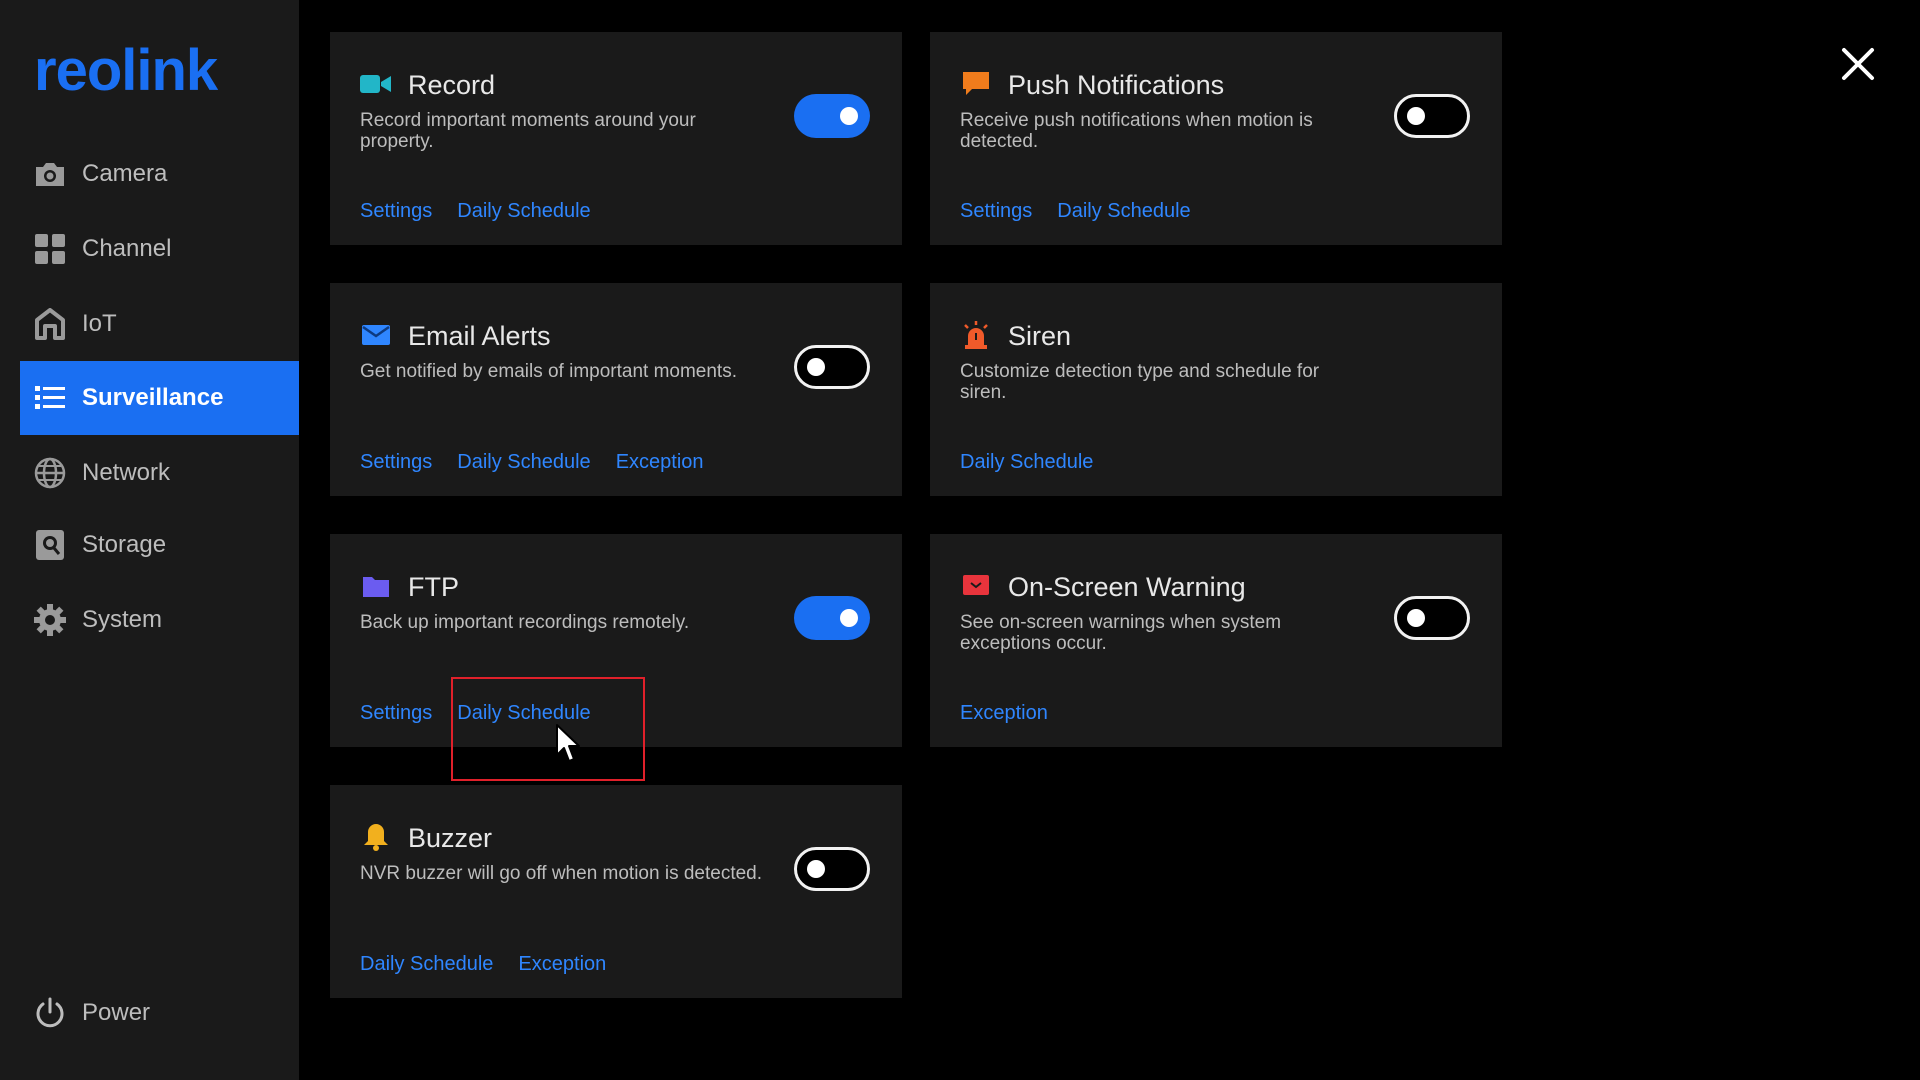 The height and width of the screenshot is (1080, 1920). I want to click on sidebar-item-storage: Storage, so click(159, 545).